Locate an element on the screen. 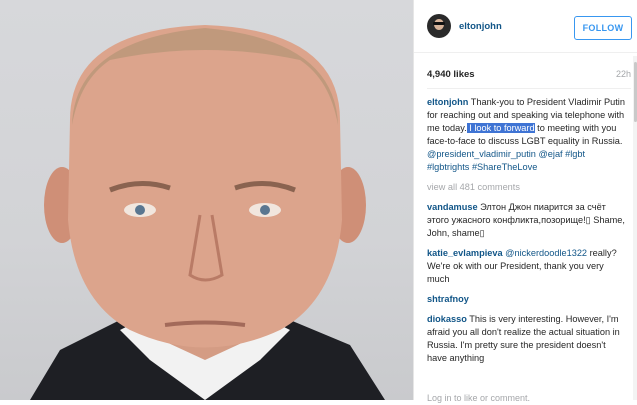 The image size is (637, 405). comment-username-link: vandamuse is located at coordinates (452, 207).